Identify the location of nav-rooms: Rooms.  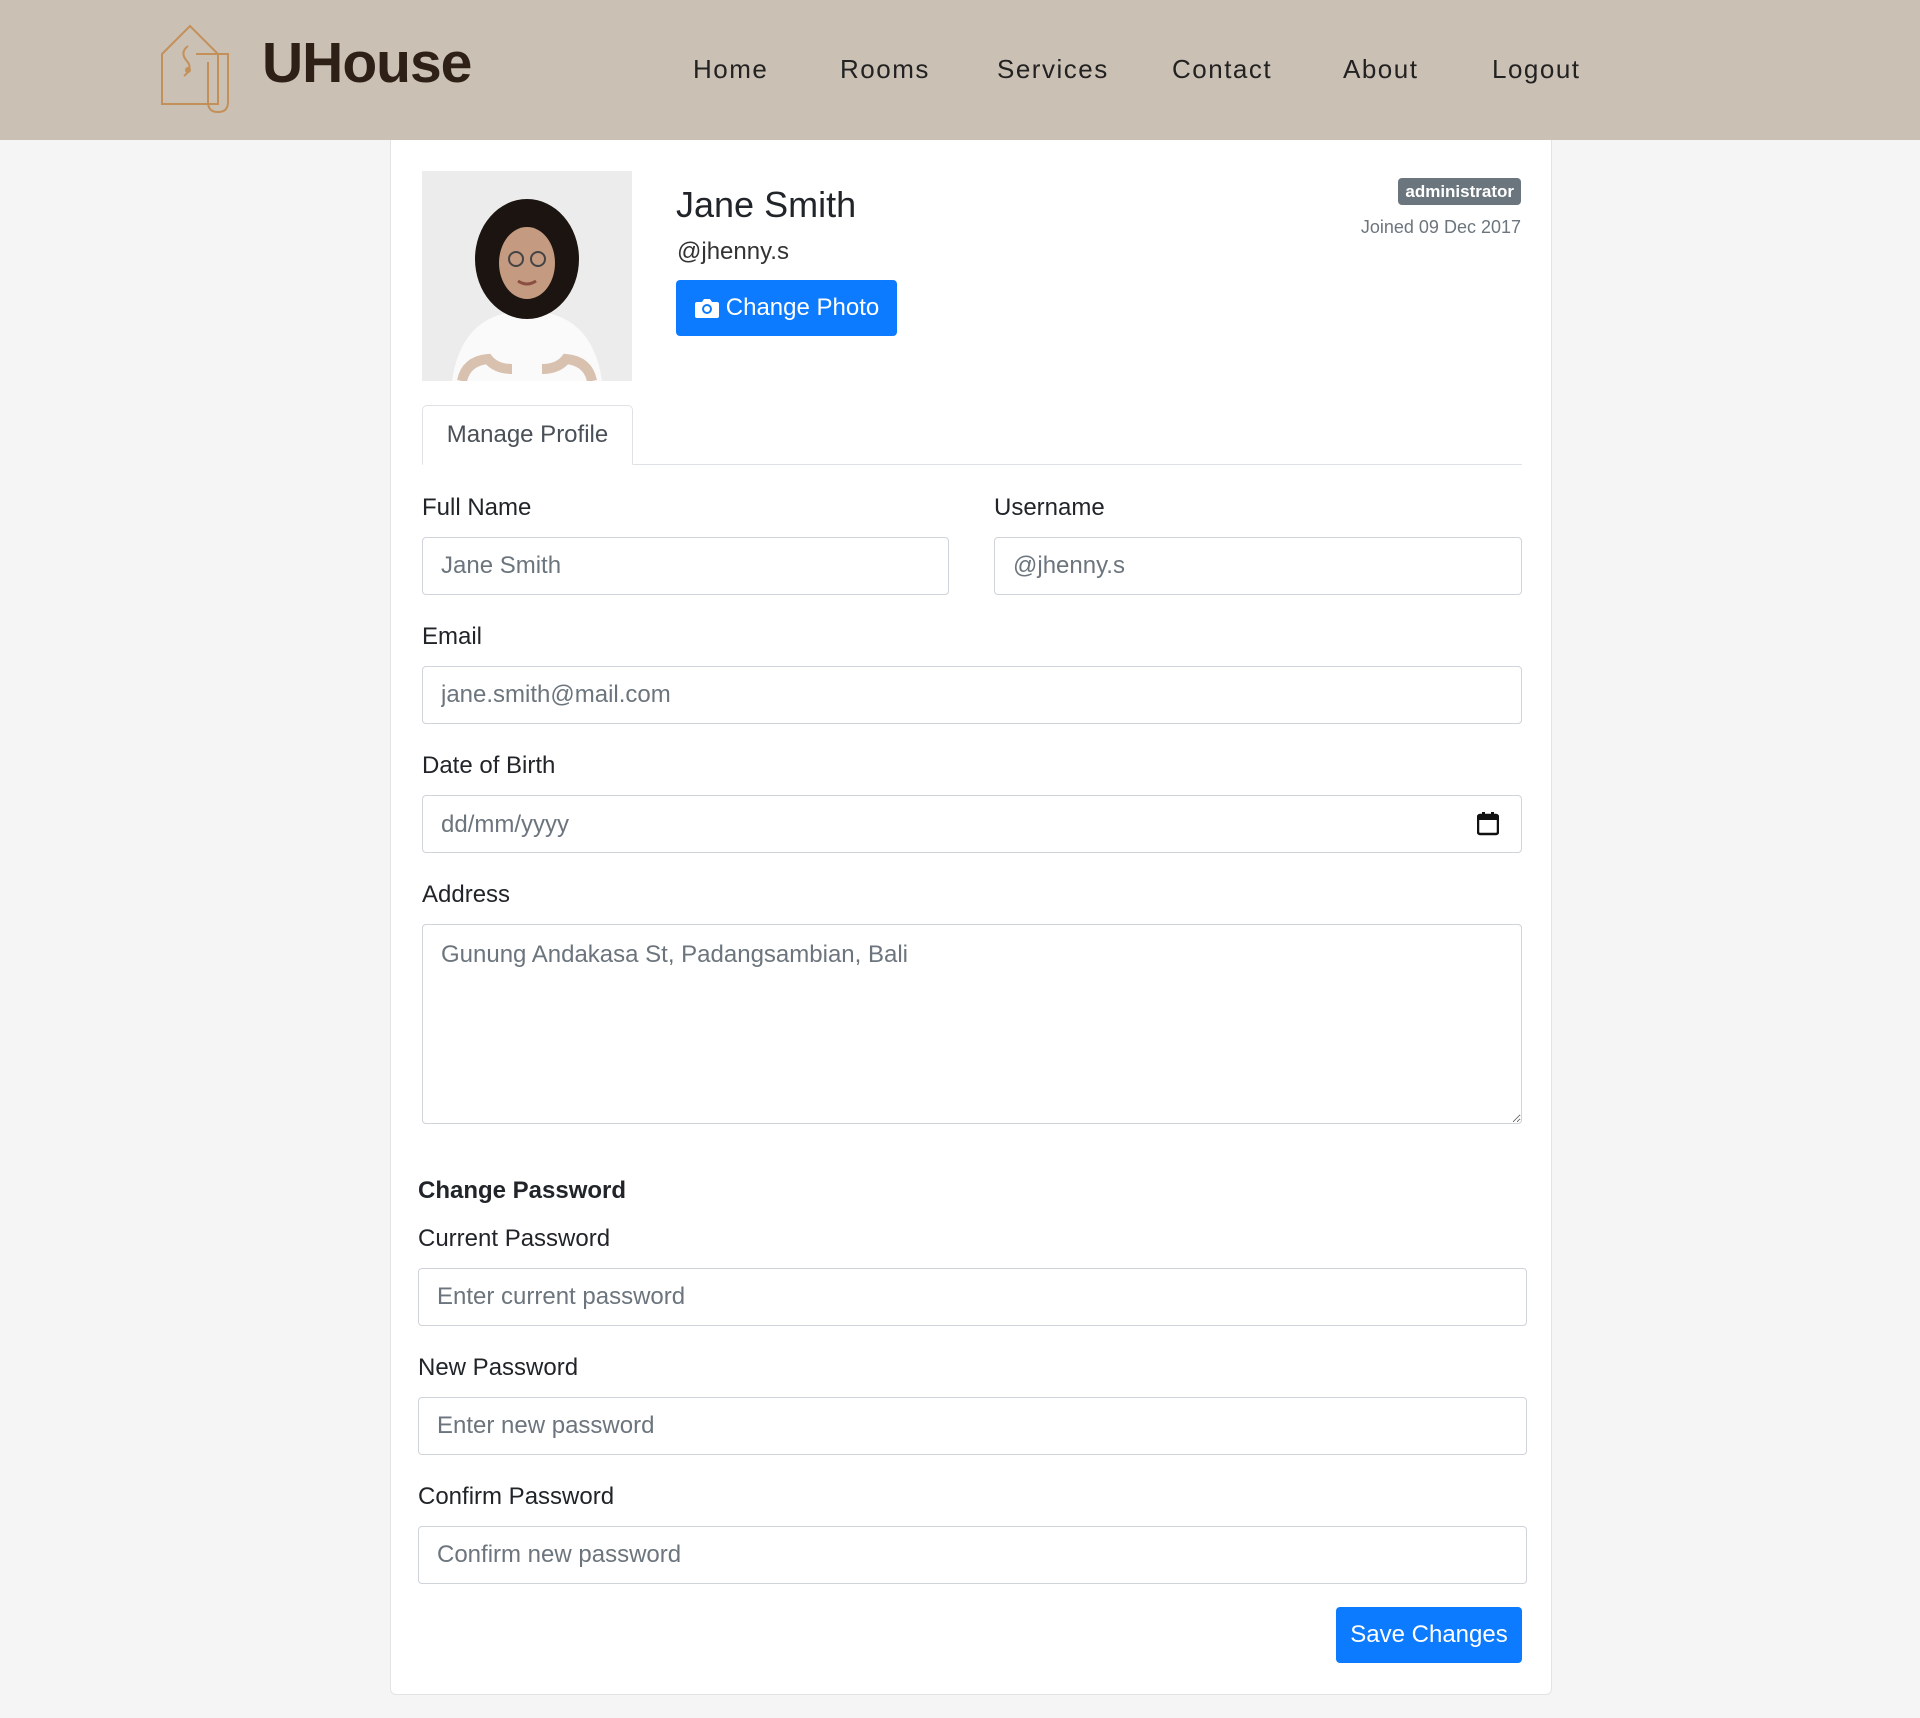
(885, 69).